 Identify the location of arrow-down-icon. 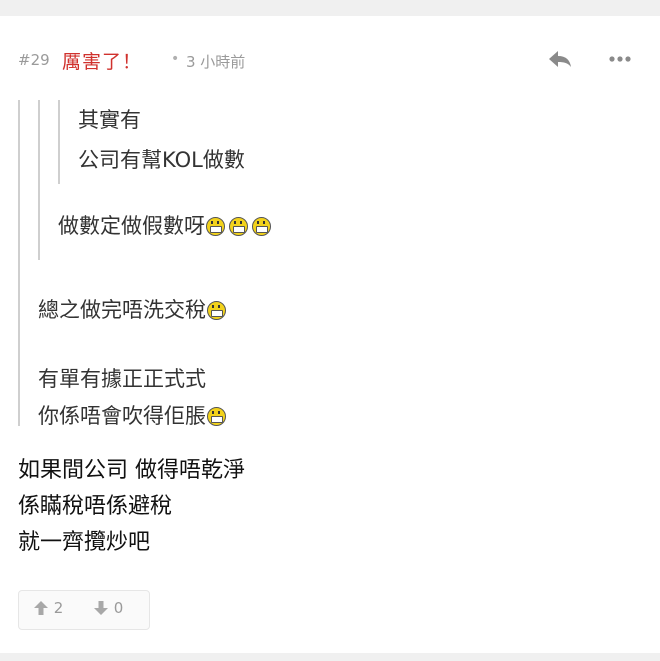
(101, 608).